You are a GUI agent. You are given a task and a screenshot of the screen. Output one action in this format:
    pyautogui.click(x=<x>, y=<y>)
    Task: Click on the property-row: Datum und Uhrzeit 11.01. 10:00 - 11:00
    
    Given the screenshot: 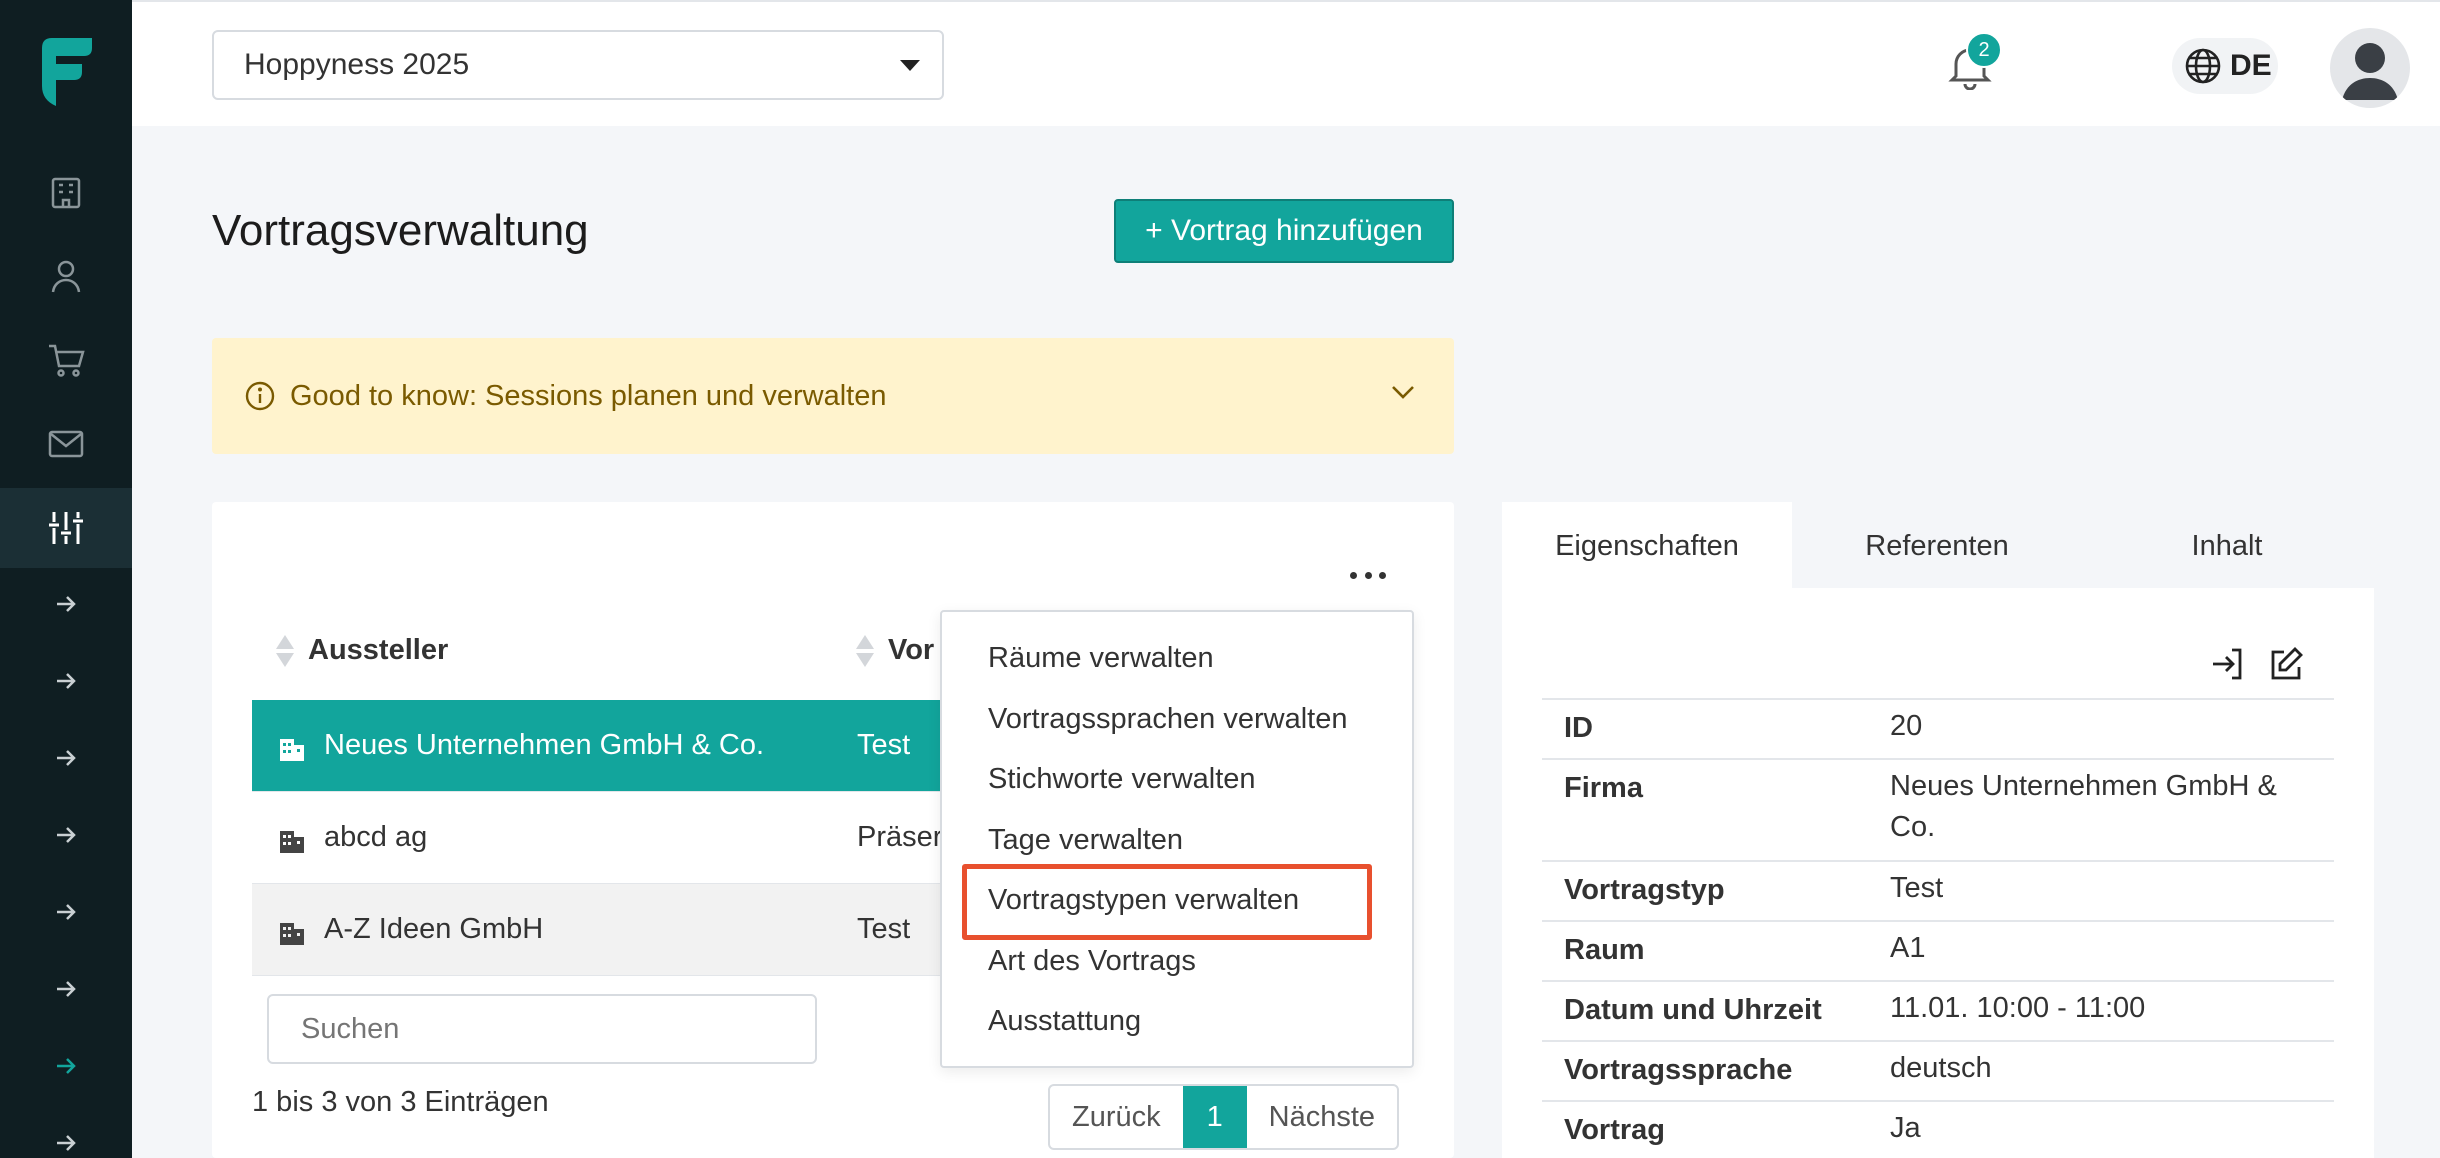 What is the action you would take?
    pyautogui.click(x=1938, y=1010)
    